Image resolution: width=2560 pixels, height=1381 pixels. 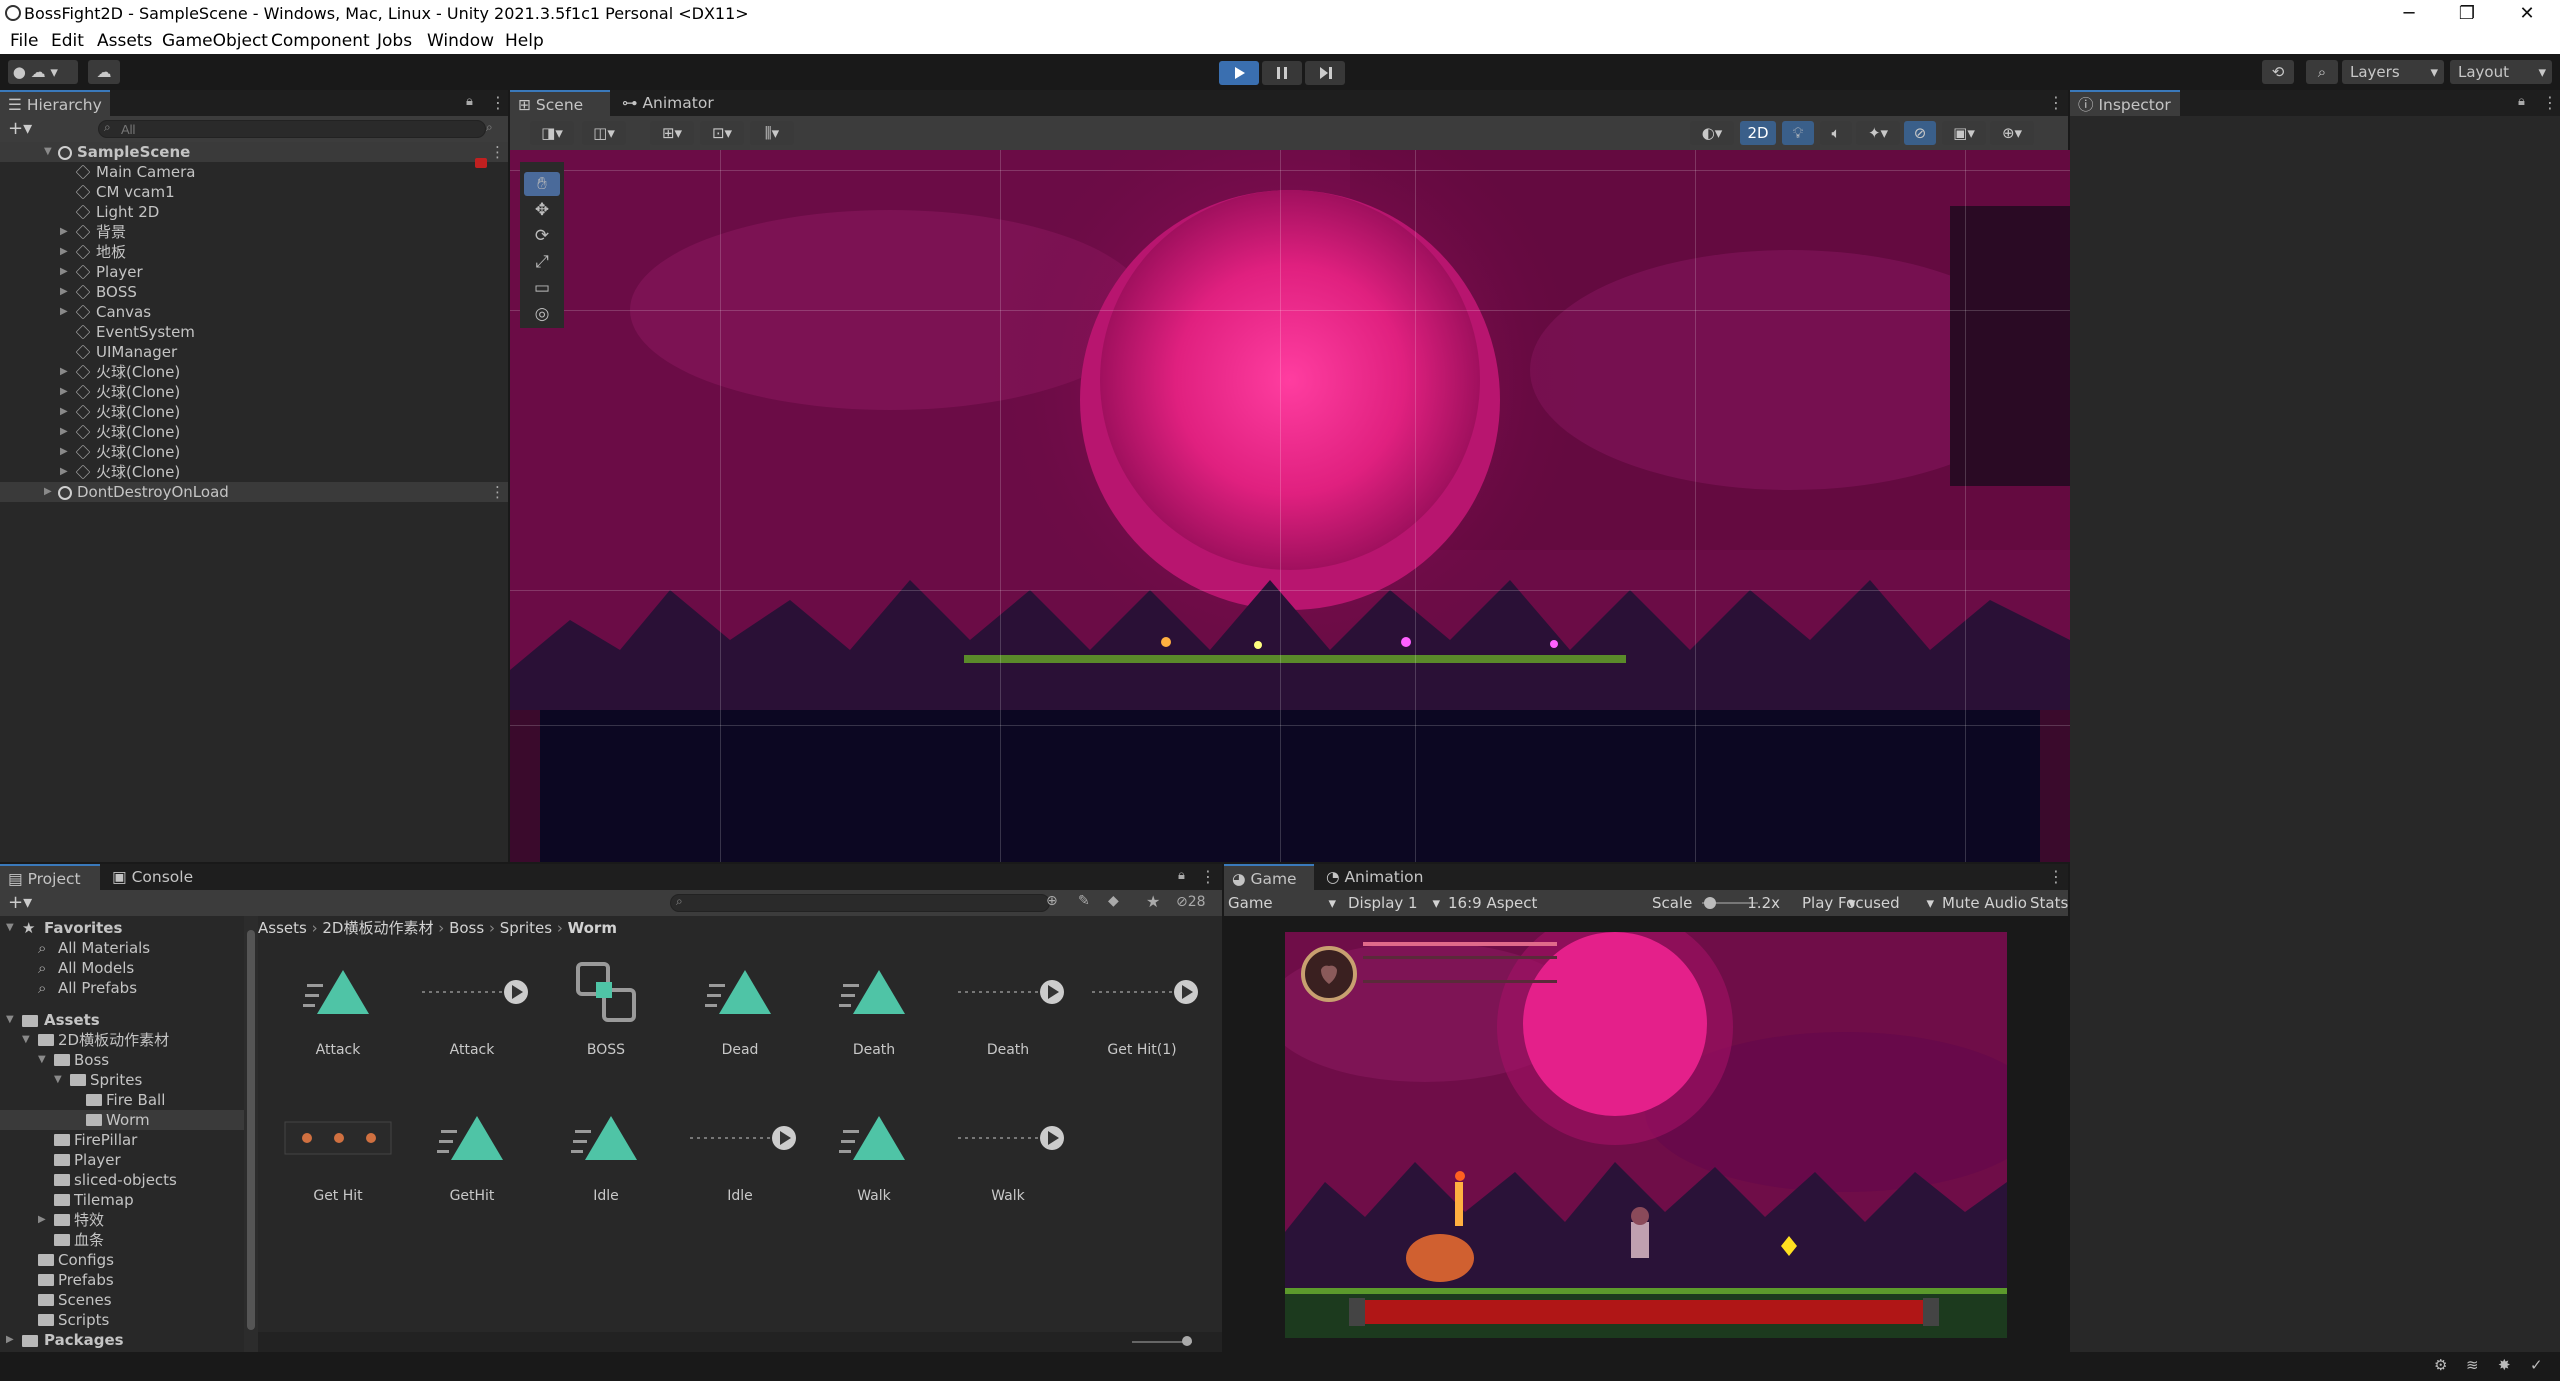 I want to click on hierarchy-item: ▶ BOSS, so click(x=254, y=292).